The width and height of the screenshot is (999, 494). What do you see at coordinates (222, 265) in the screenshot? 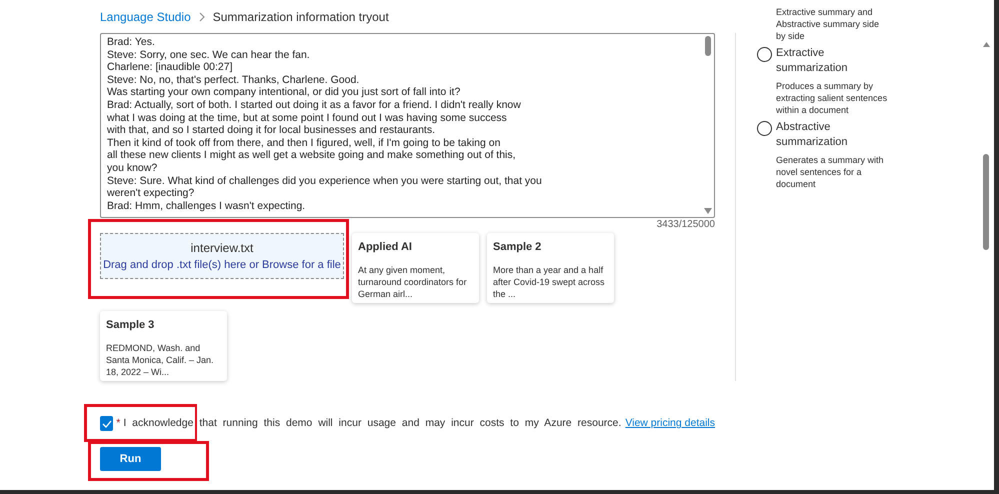
I see `drop-hint: Drag and drop .txt file(s) here or Browse for a file` at bounding box center [222, 265].